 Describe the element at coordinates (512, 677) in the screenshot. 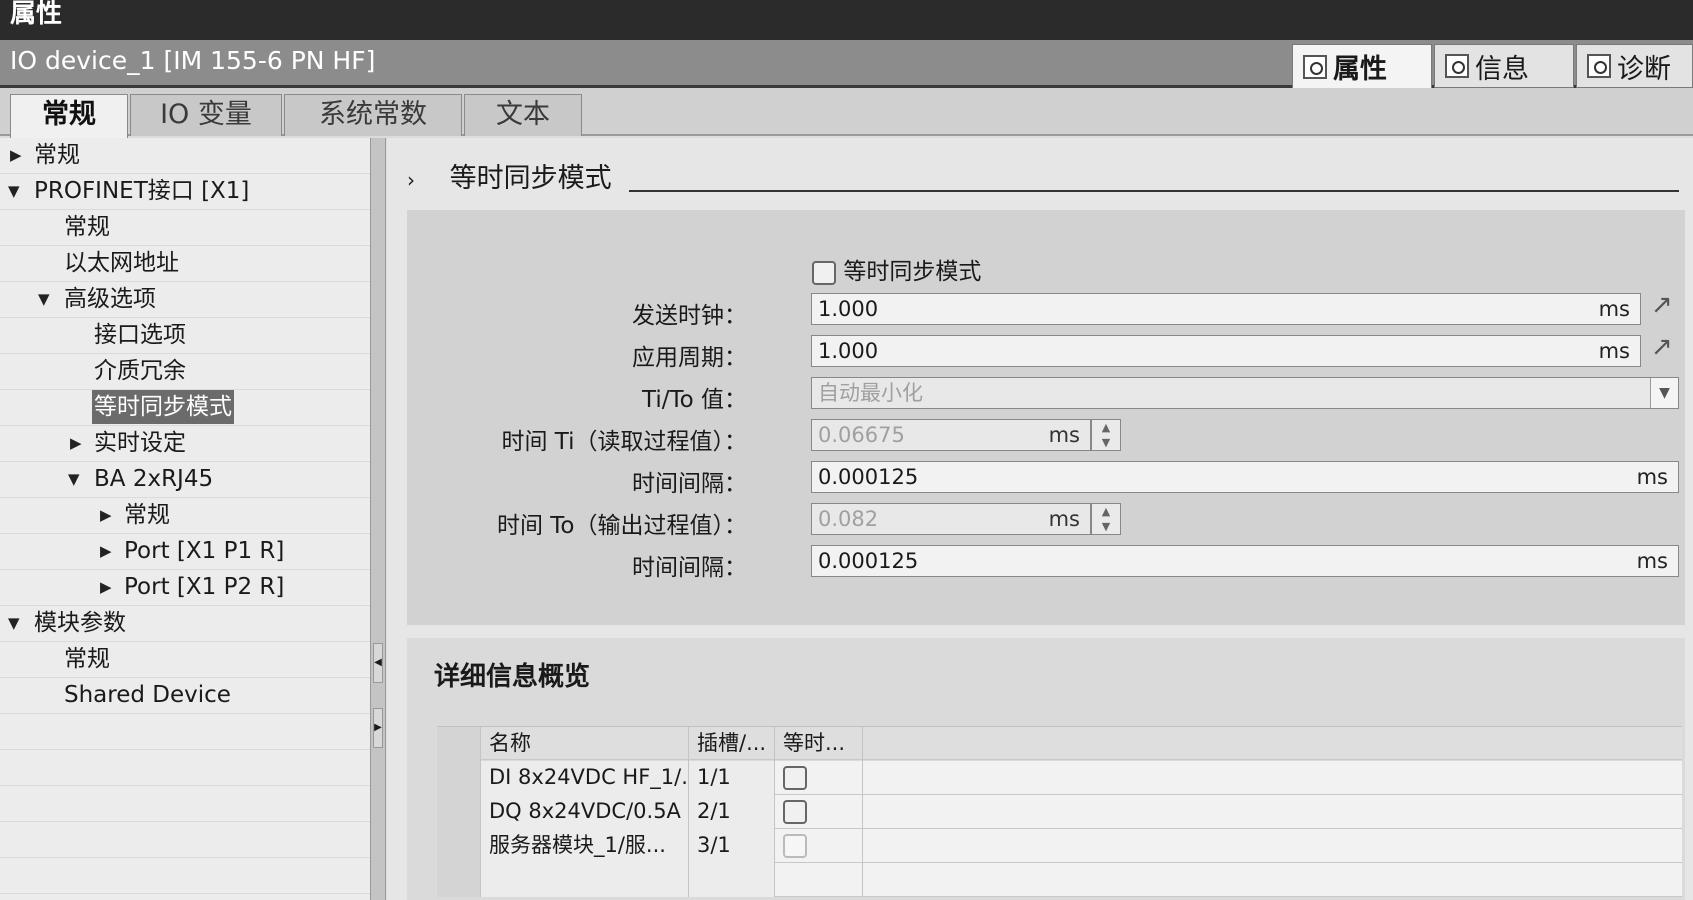

I see `details-title: 详细信息概览` at that location.